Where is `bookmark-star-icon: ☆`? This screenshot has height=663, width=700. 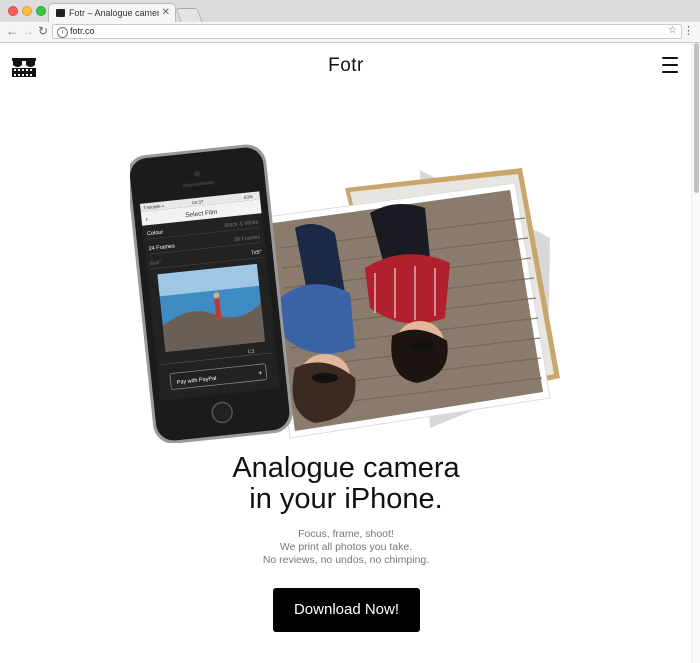 bookmark-star-icon: ☆ is located at coordinates (672, 30).